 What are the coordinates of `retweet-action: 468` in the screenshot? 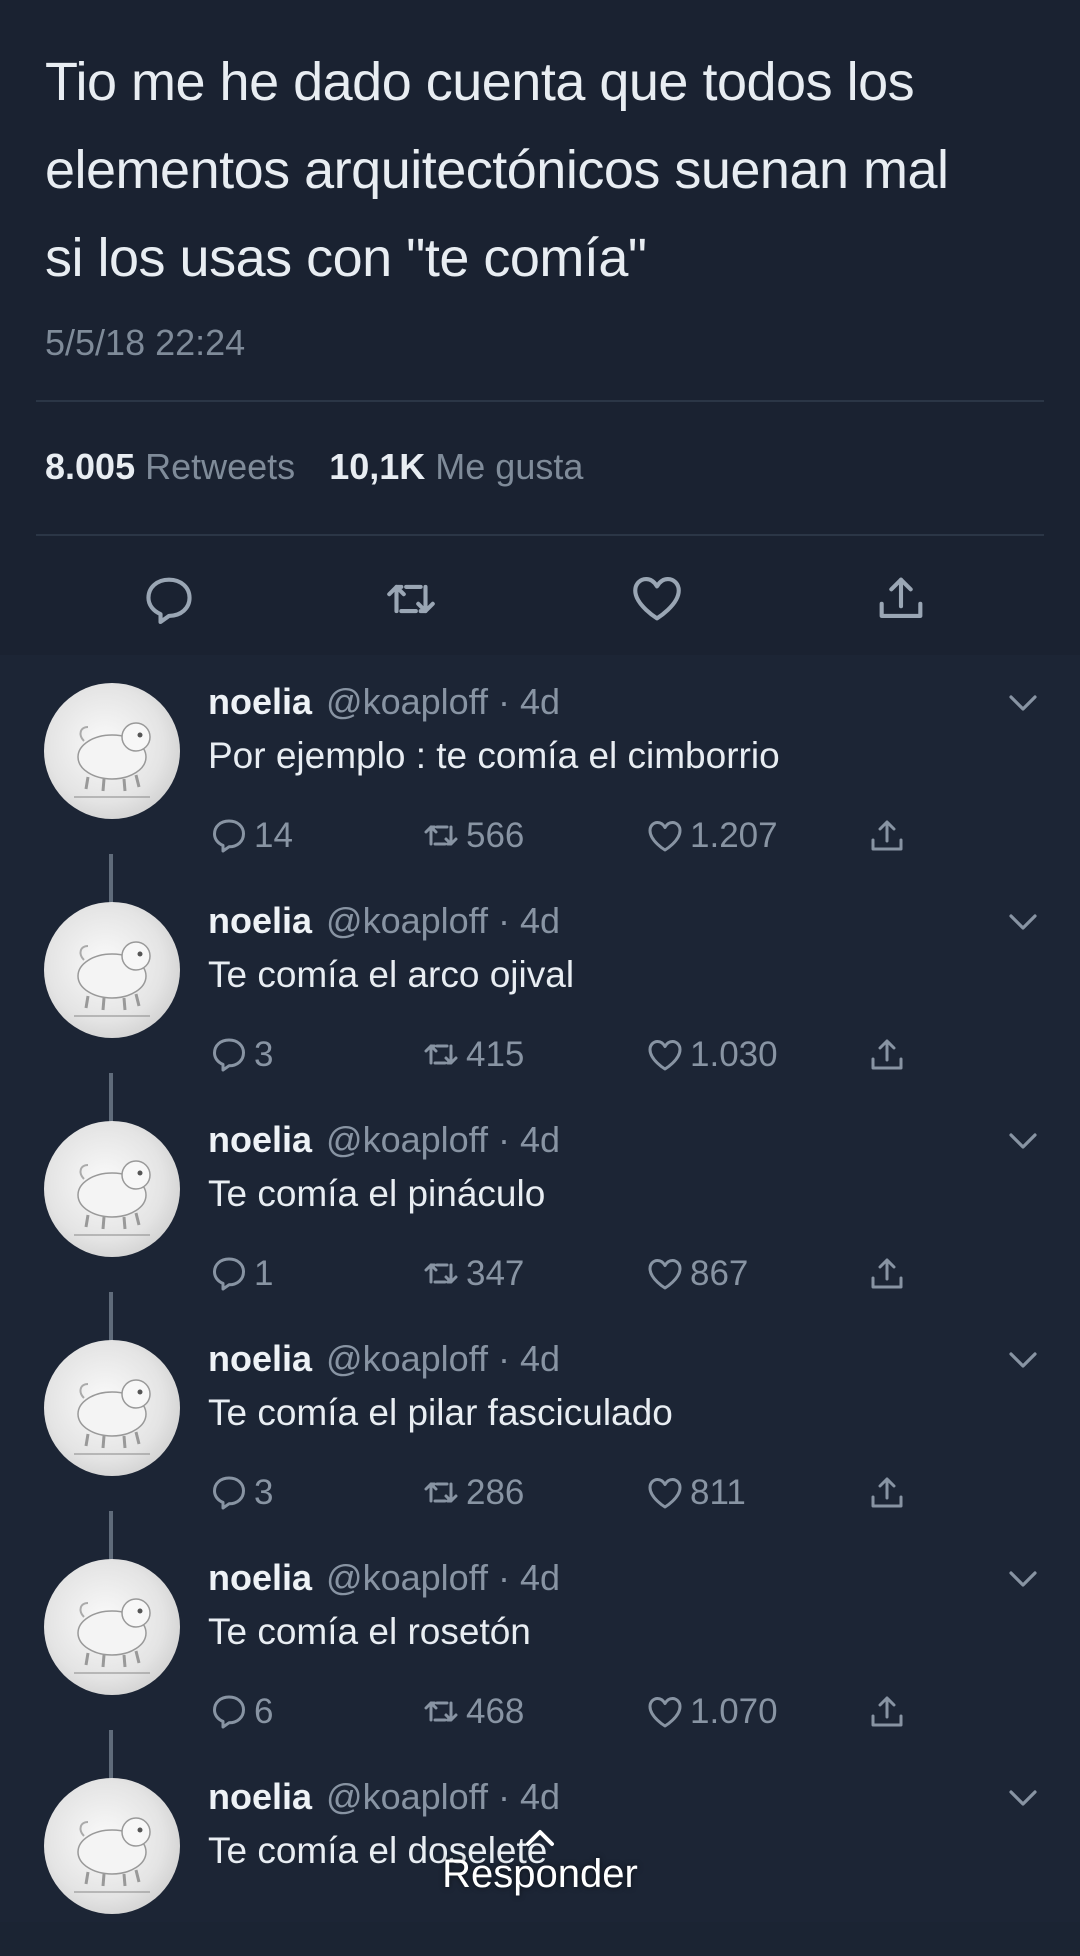 It's located at (472, 1712).